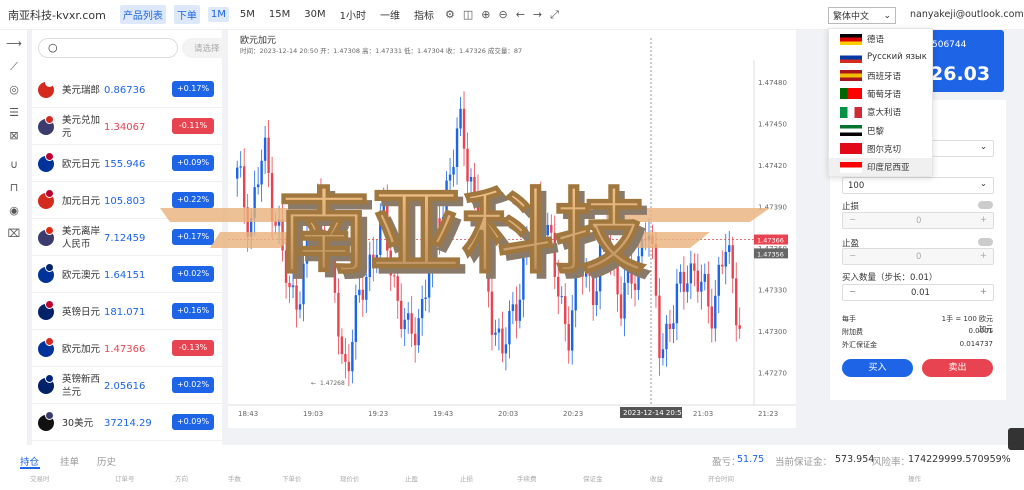 This screenshot has width=1024, height=490. Describe the element at coordinates (855, 459) in the screenshot. I see `current-margin-value: 573.954` at that location.